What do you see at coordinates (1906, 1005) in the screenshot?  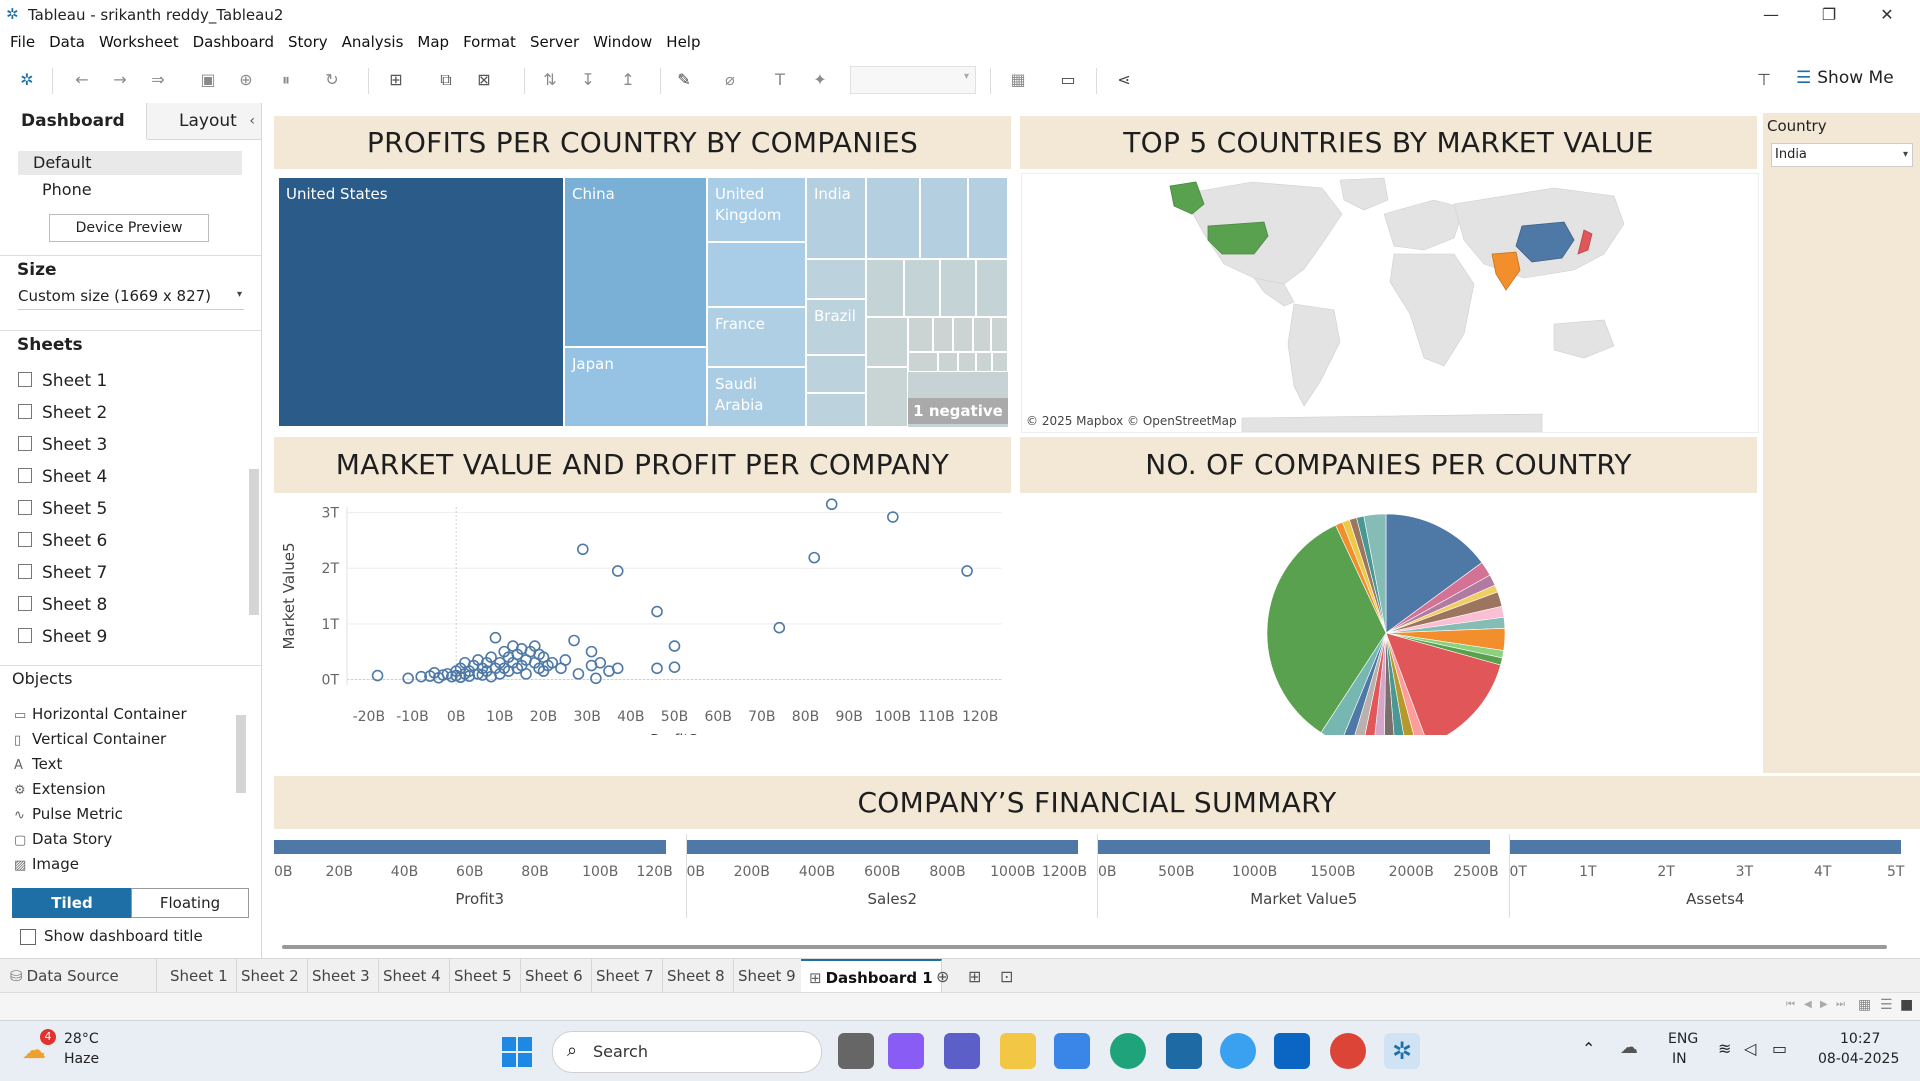 I see `tab-view-icon: ■` at bounding box center [1906, 1005].